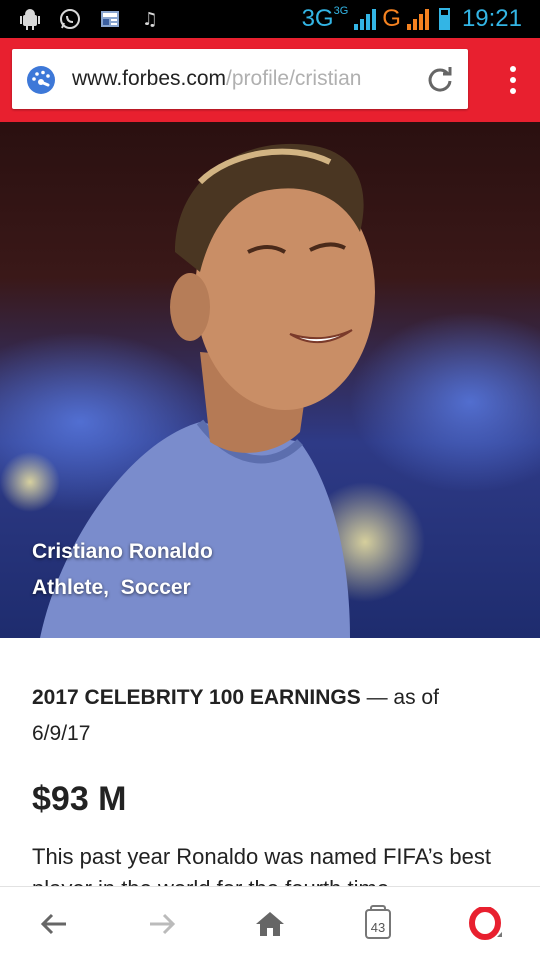  I want to click on music-note-icon: ♫, so click(150, 19).